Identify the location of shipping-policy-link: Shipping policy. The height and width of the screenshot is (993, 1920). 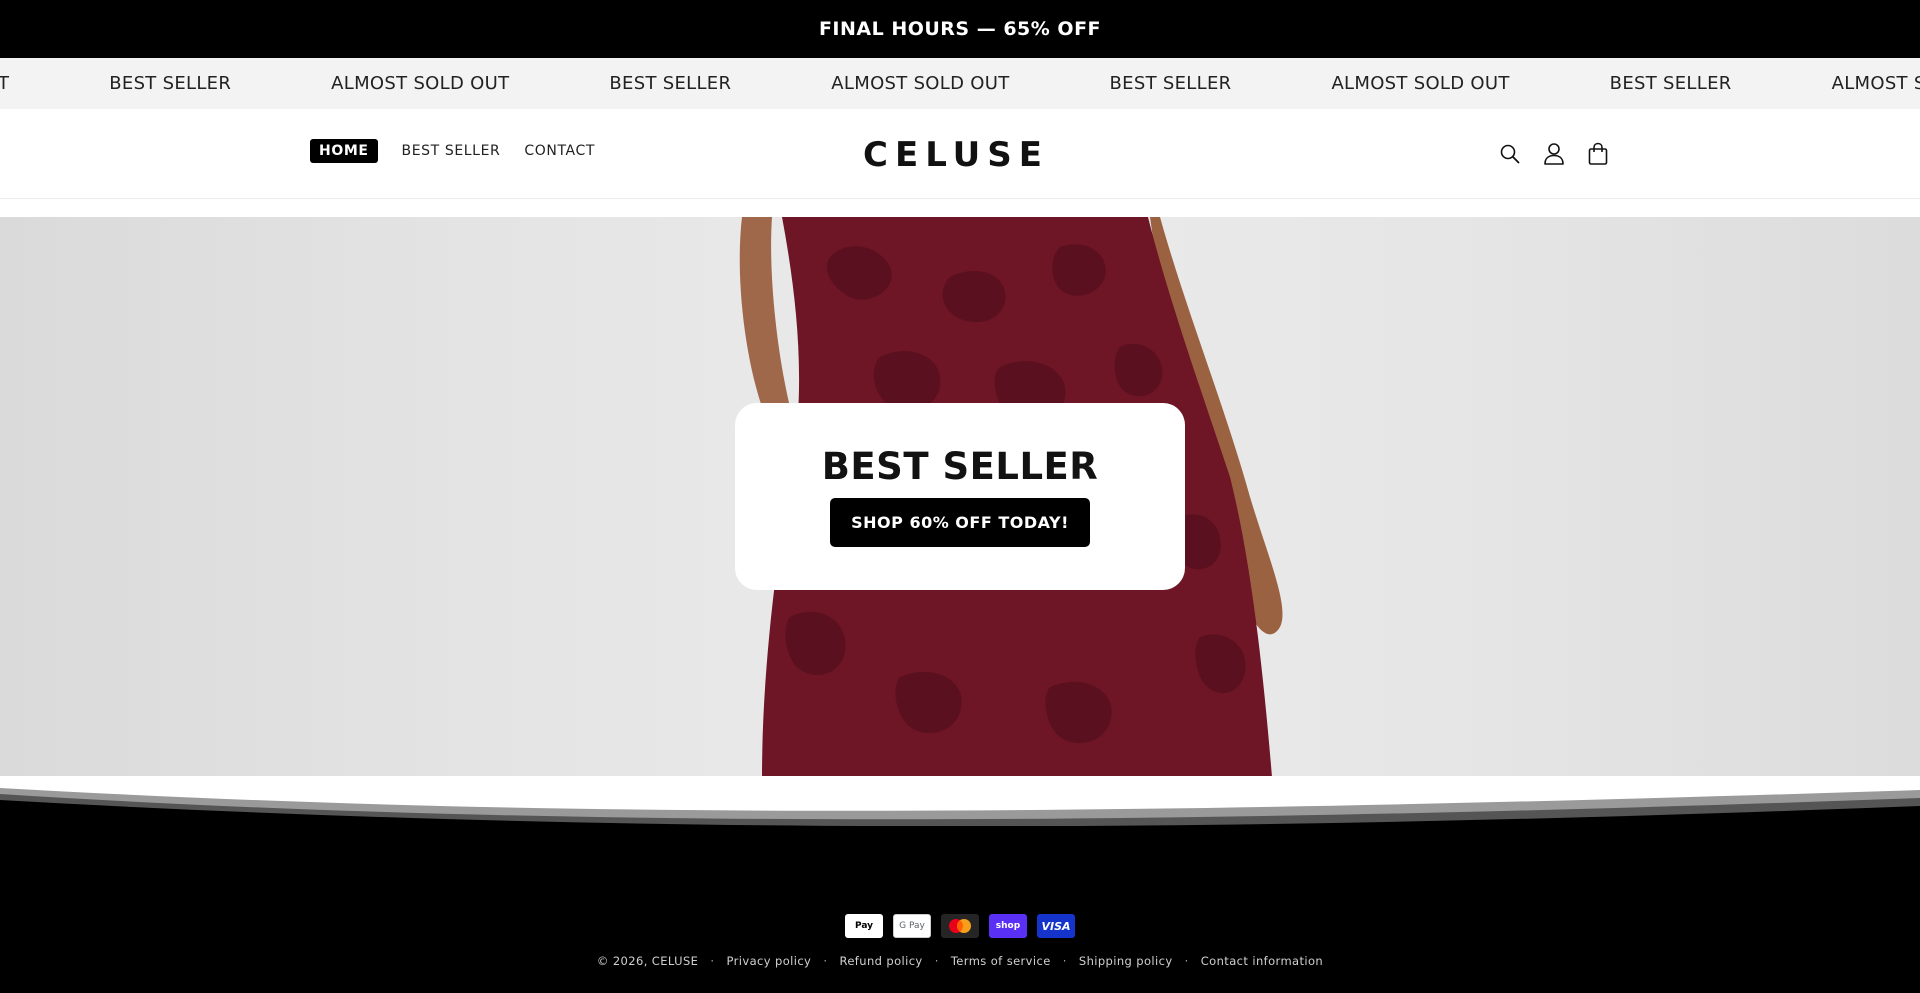
(1126, 961).